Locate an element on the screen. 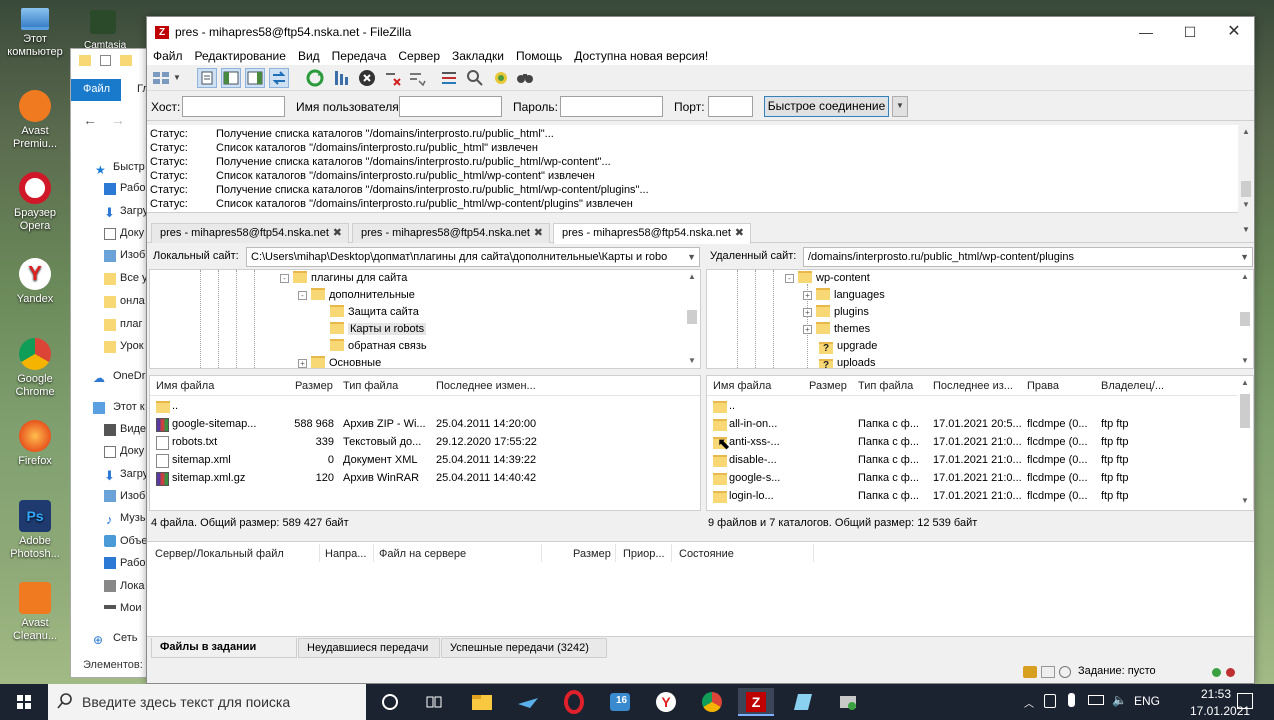 This screenshot has width=1274, height=720. nav-pc-desktop: Рабо is located at coordinates (133, 563).